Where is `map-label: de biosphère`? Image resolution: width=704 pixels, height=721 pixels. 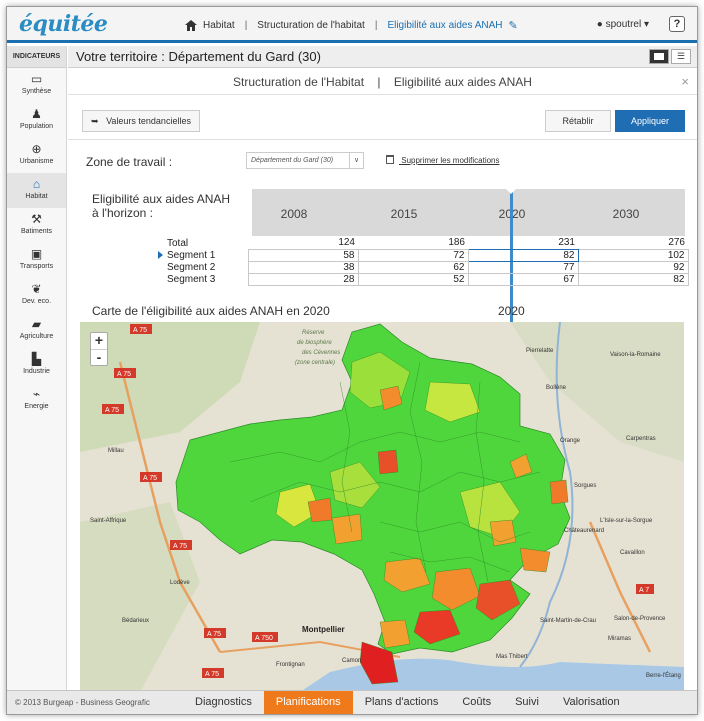 map-label: de biosphère is located at coordinates (314, 343).